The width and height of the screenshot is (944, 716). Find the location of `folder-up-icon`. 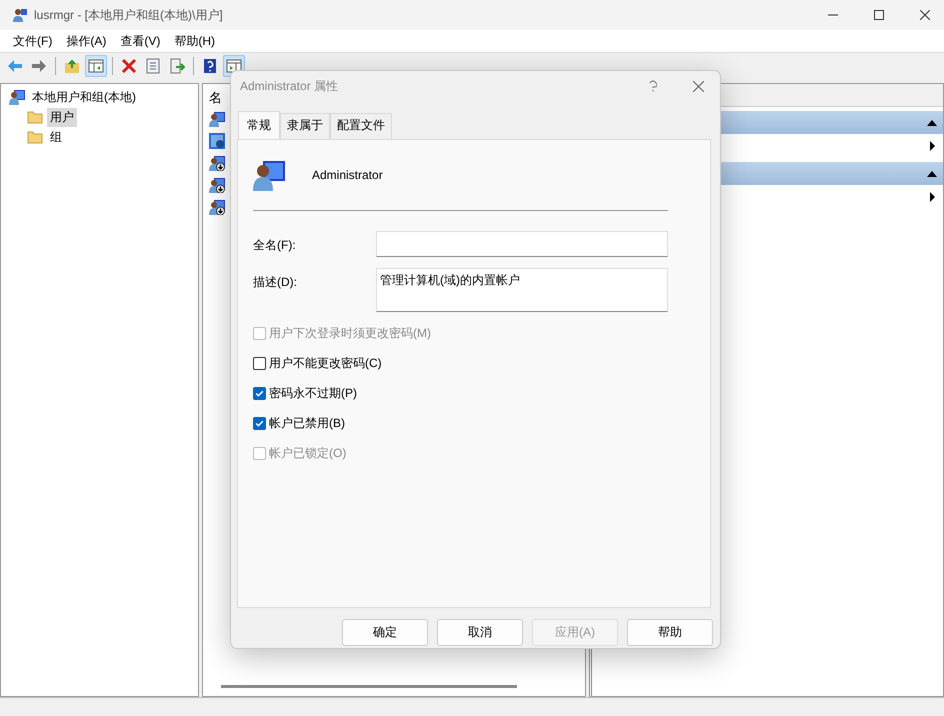

folder-up-icon is located at coordinates (72, 66).